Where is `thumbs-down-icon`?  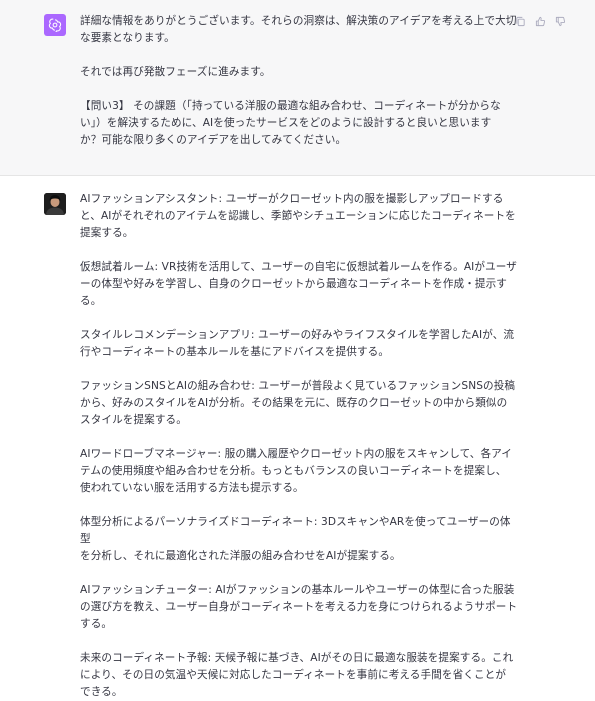 thumbs-down-icon is located at coordinates (560, 21).